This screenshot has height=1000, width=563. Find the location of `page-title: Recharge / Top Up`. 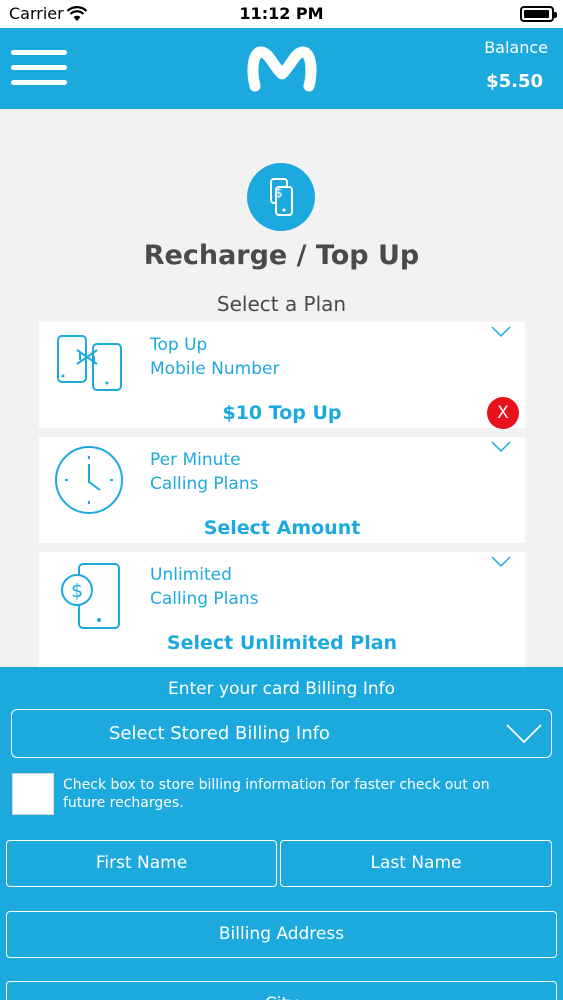

page-title: Recharge / Top Up is located at coordinates (281, 255).